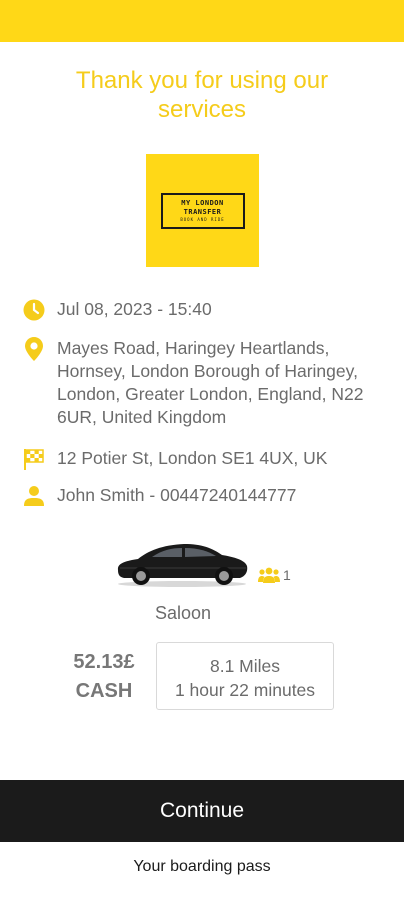  I want to click on dropoff-row: 12 Potier St, London SE1 4UX, UK, so click(207, 459).